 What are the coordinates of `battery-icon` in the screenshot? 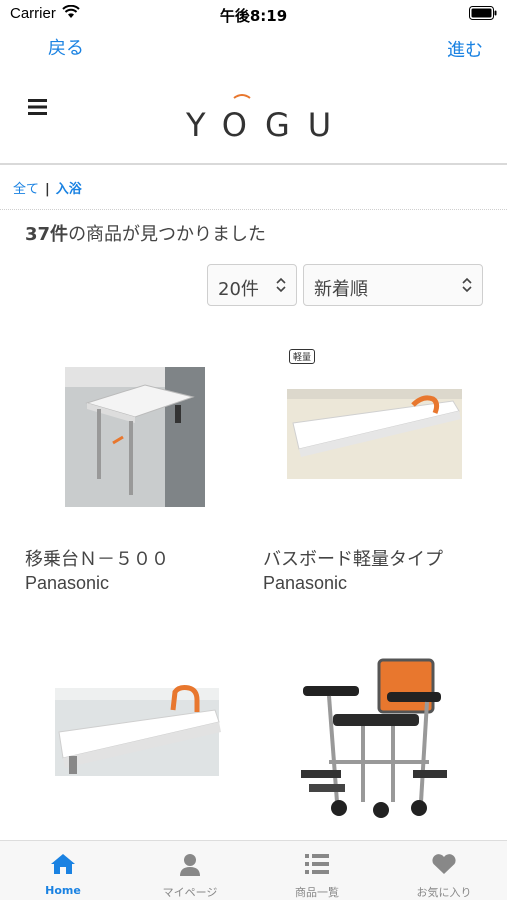 It's located at (483, 13).